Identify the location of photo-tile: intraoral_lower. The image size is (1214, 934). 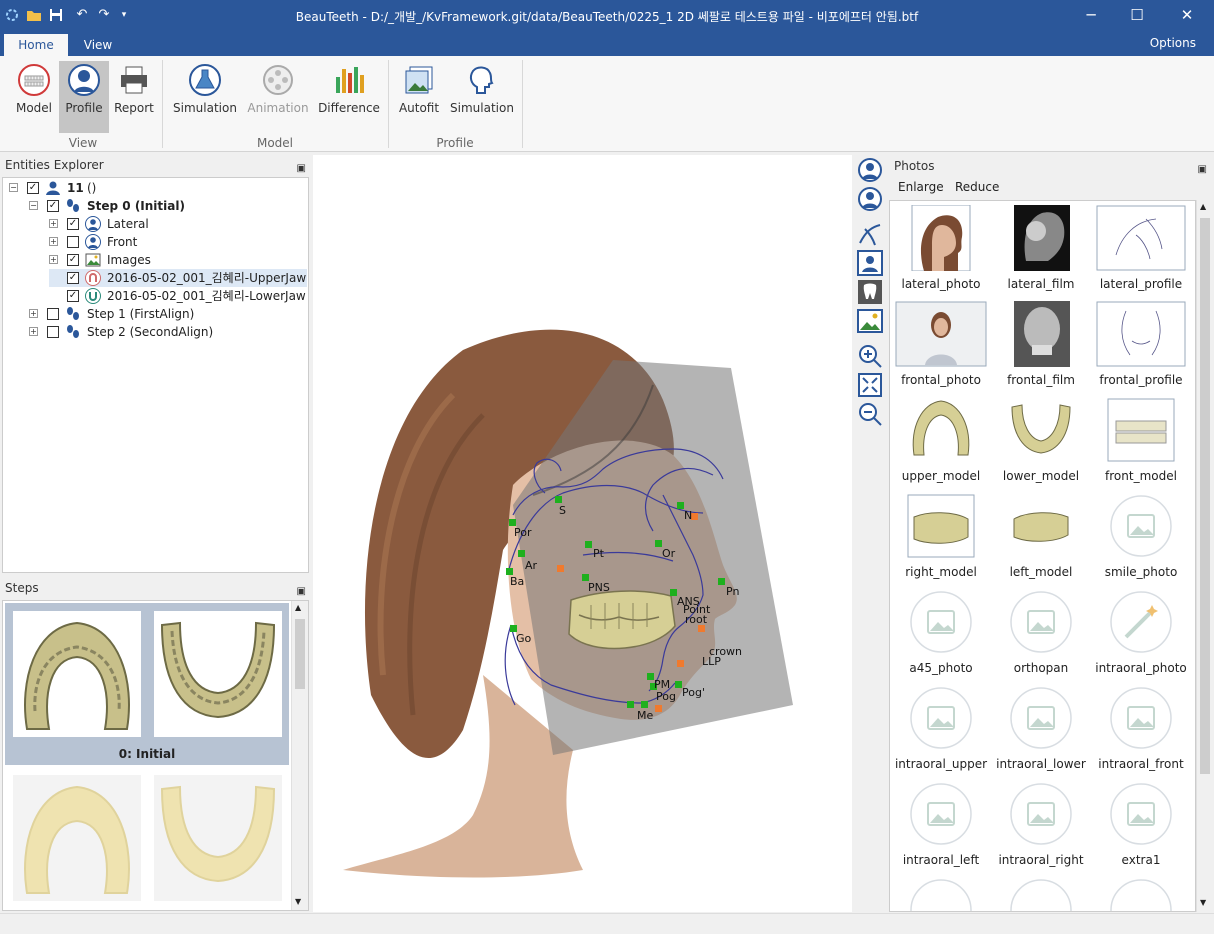
(1041, 731).